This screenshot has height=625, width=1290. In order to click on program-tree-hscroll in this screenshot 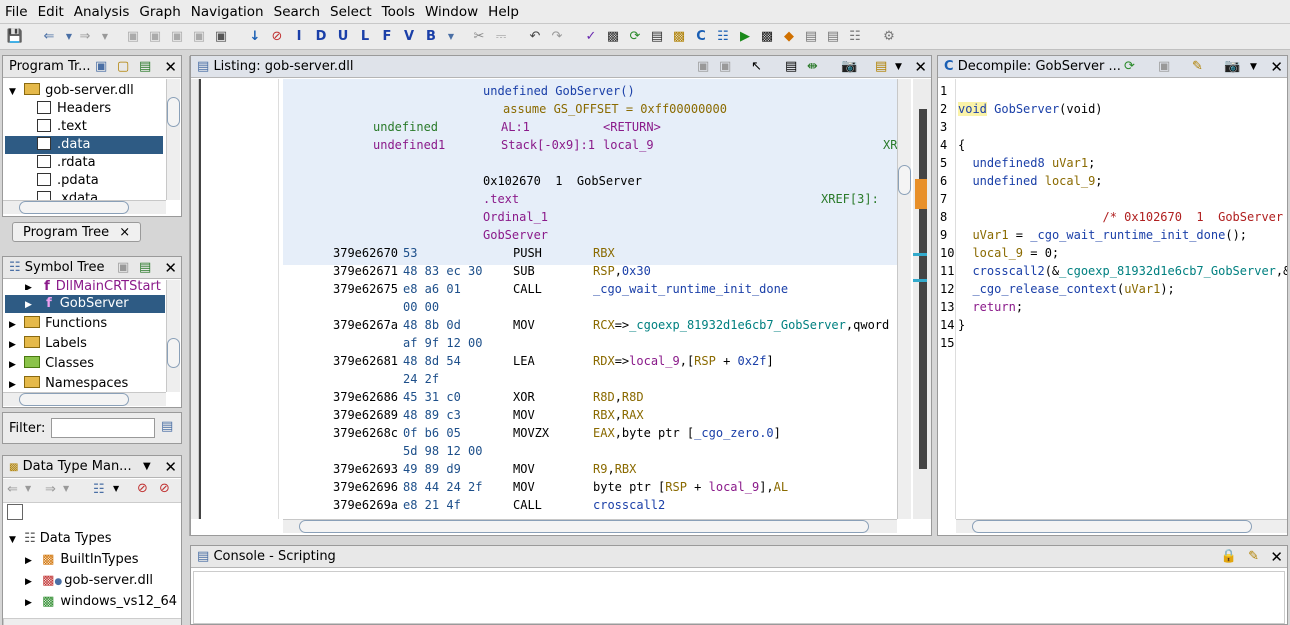, I will do `click(84, 207)`.